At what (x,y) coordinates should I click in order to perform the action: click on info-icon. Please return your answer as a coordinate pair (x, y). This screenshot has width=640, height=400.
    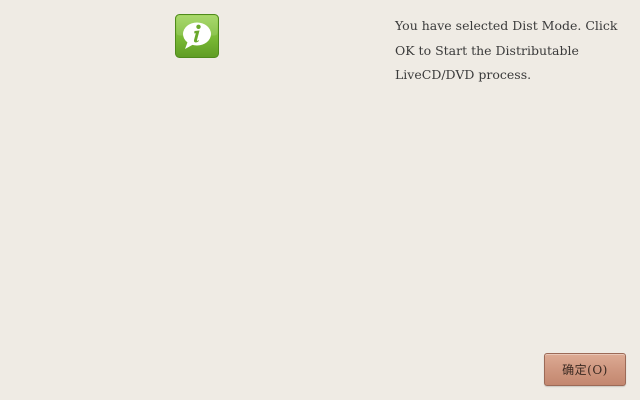
    Looking at the image, I should click on (197, 36).